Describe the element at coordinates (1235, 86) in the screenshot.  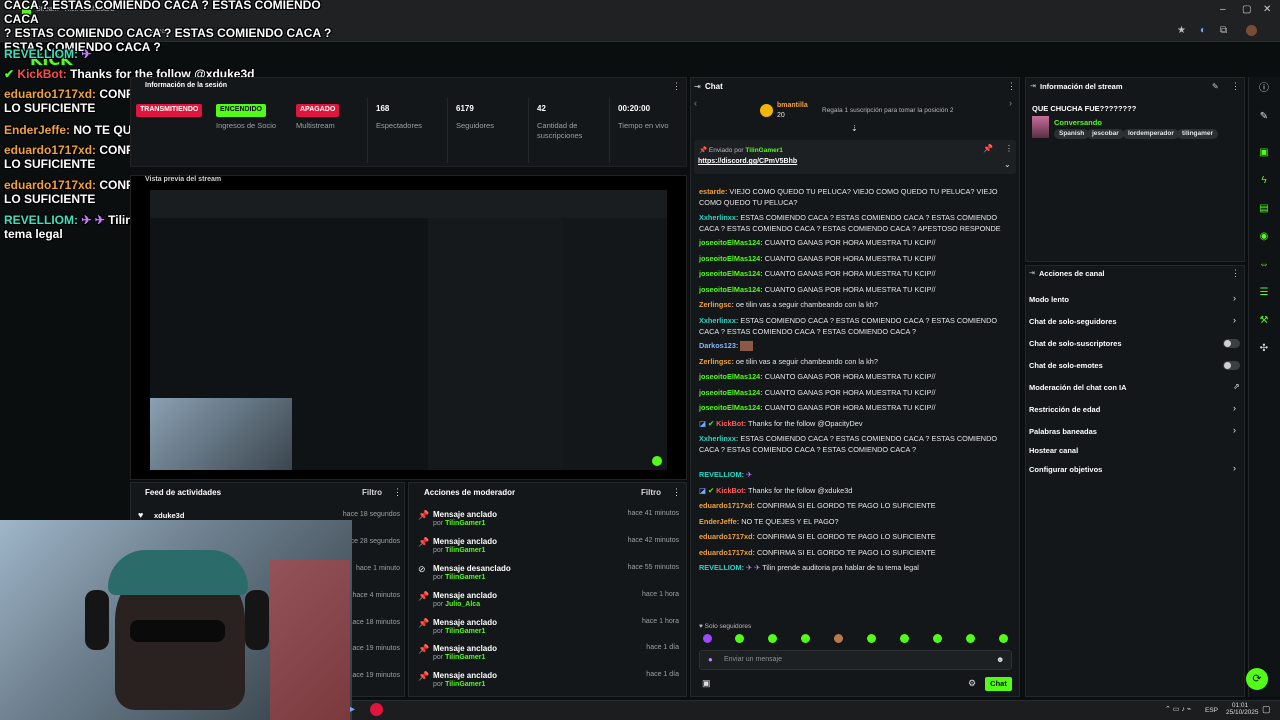
I see `stream-info-more-icon: ⋮` at that location.